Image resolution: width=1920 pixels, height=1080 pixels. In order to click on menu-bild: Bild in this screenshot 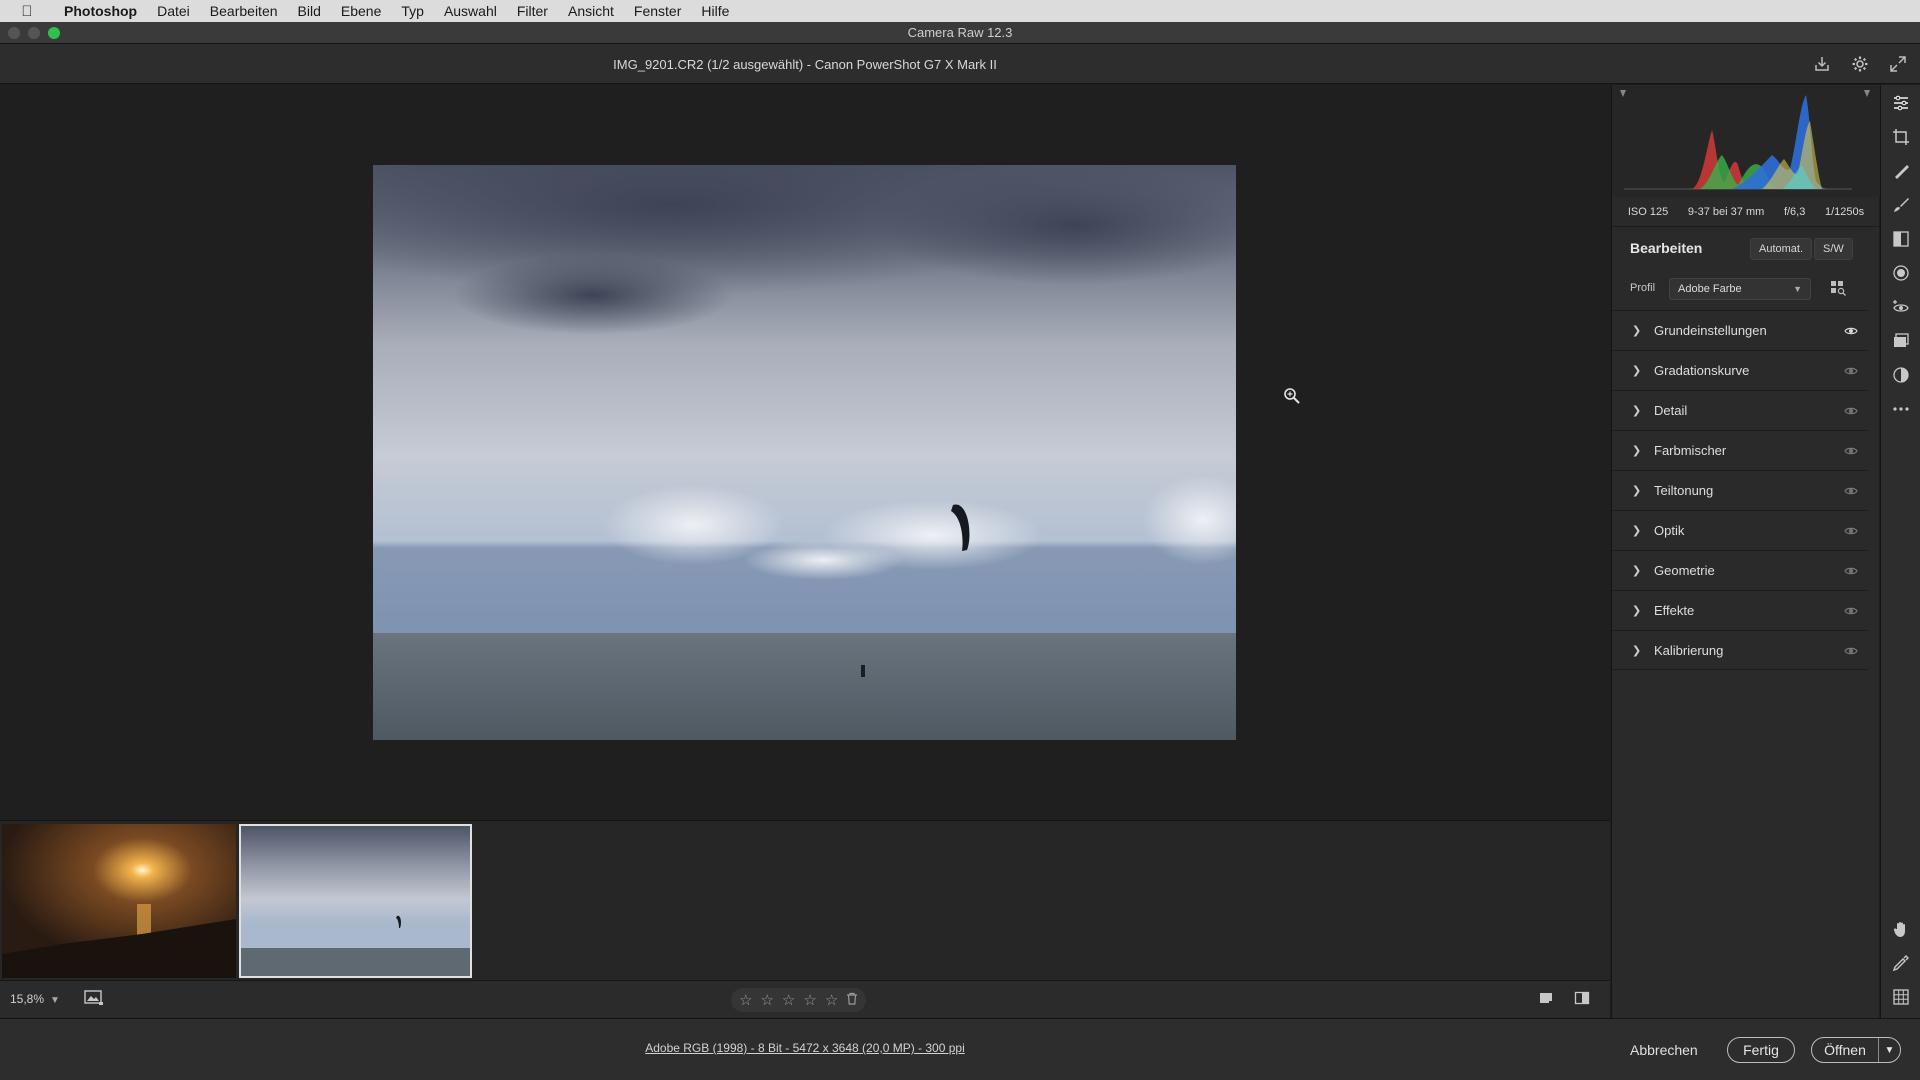, I will do `click(309, 11)`.